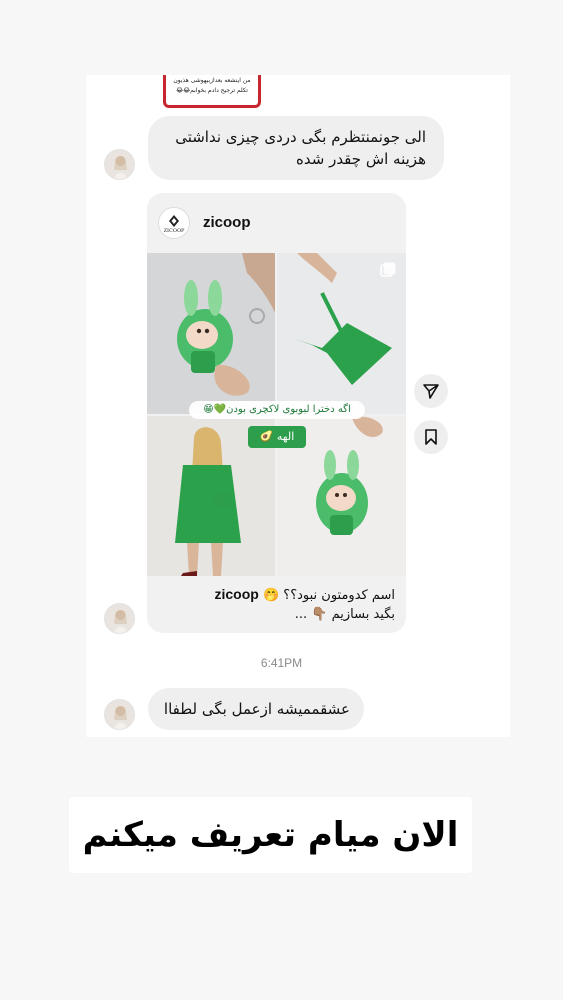  Describe the element at coordinates (236, 594) in the screenshot. I see `caption-username: zicoop` at that location.